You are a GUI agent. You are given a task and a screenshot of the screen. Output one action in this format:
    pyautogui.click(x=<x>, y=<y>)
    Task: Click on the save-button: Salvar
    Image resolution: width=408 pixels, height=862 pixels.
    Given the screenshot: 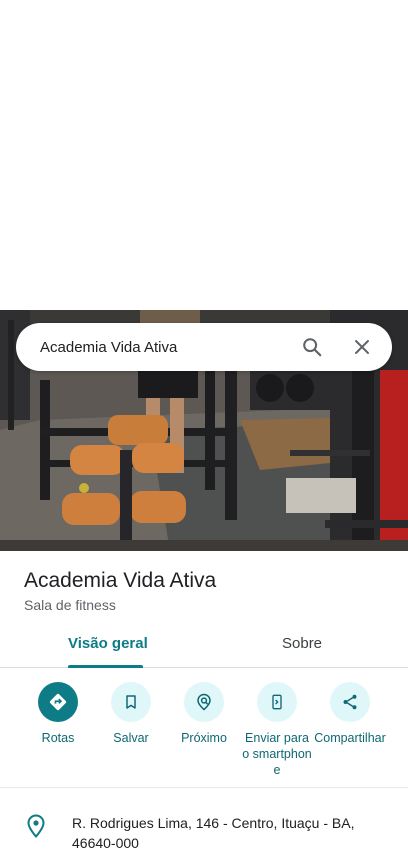 What is the action you would take?
    pyautogui.click(x=131, y=714)
    